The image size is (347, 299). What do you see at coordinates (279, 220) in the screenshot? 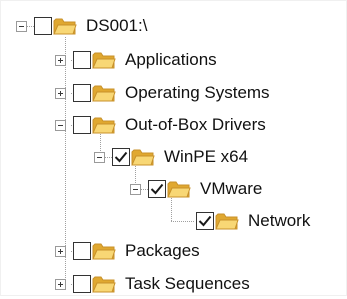
I see `node-label: Network` at bounding box center [279, 220].